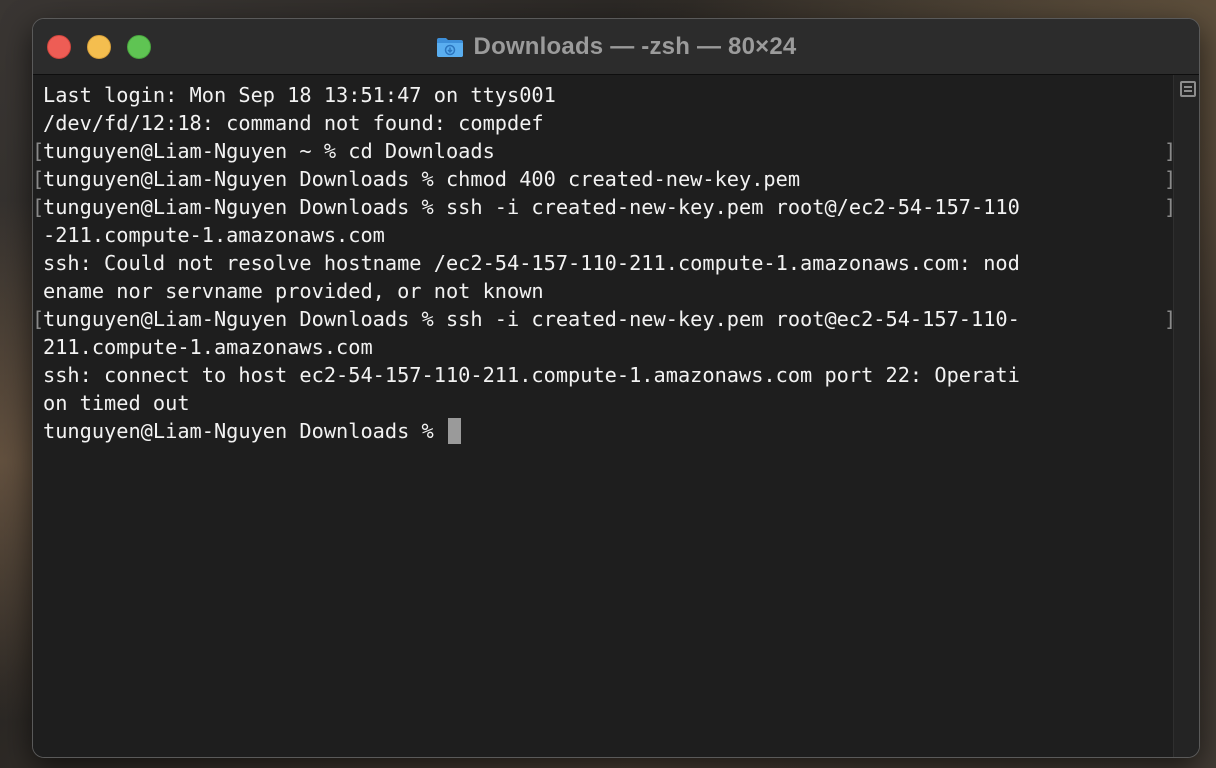 This screenshot has height=768, width=1216. What do you see at coordinates (1186, 416) in the screenshot?
I see `scrollbar` at bounding box center [1186, 416].